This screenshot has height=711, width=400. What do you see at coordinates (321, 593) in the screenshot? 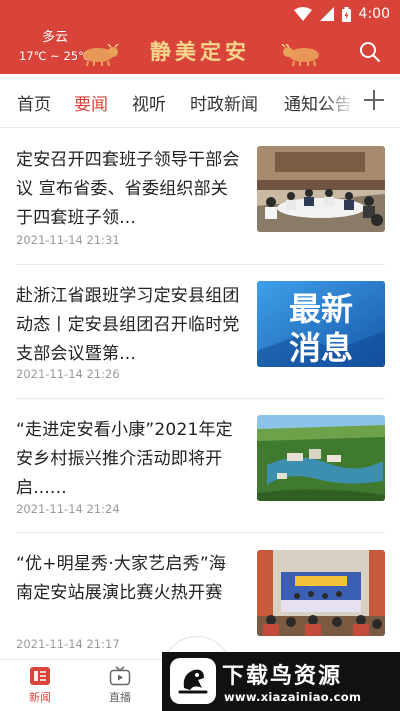
I see `news-thumbnail-stage` at bounding box center [321, 593].